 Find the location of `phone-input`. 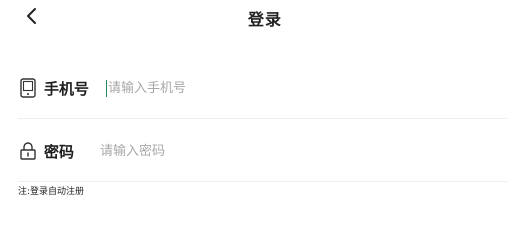

phone-input is located at coordinates (258, 88).